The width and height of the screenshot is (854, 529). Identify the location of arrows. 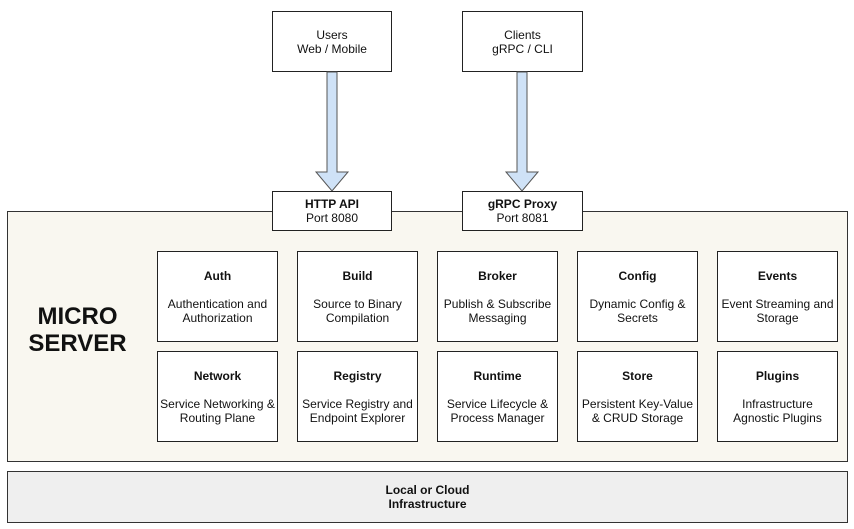
(427, 131).